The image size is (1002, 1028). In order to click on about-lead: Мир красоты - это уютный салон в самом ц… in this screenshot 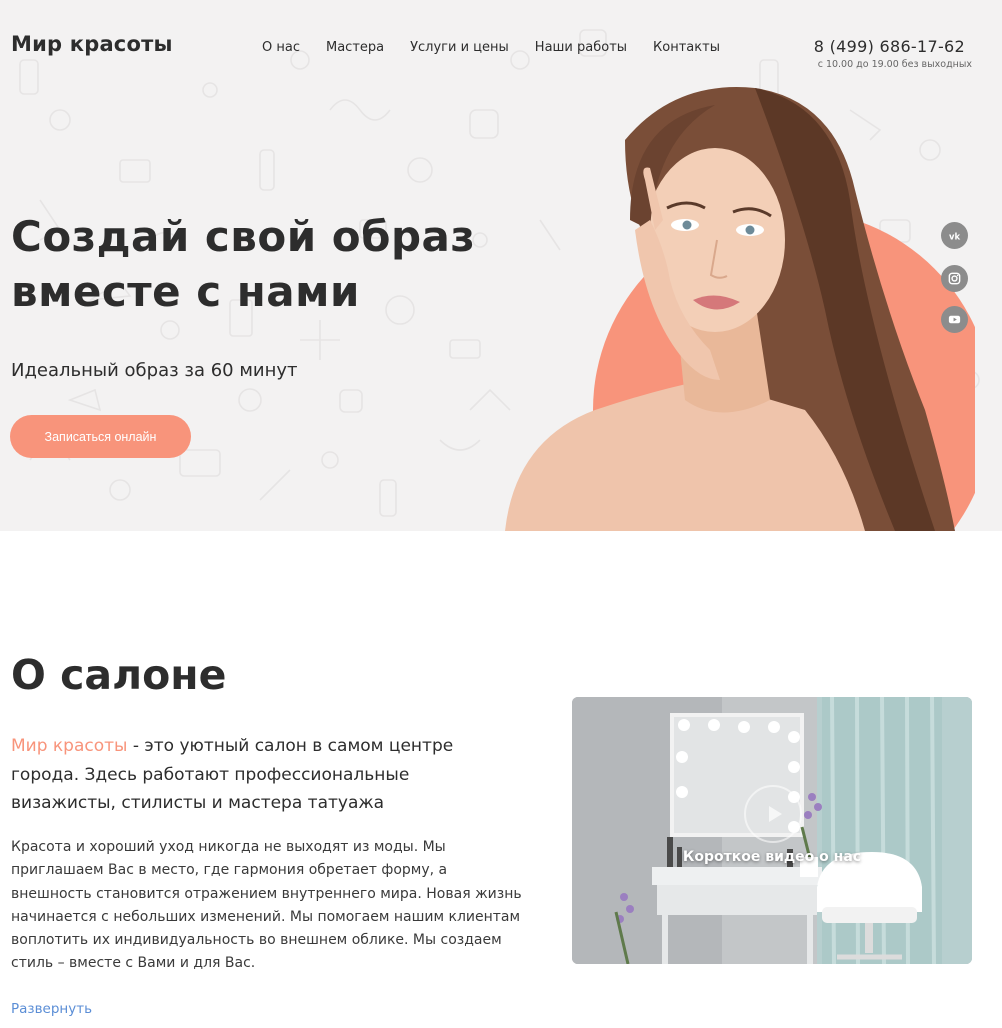, I will do `click(261, 775)`.